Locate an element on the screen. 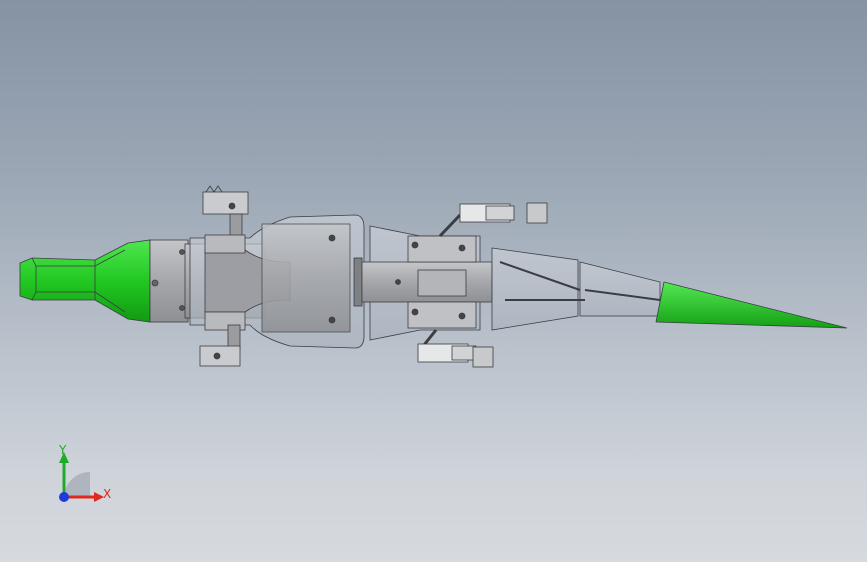 The width and height of the screenshot is (867, 562). upper-front-leg is located at coordinates (225, 219).